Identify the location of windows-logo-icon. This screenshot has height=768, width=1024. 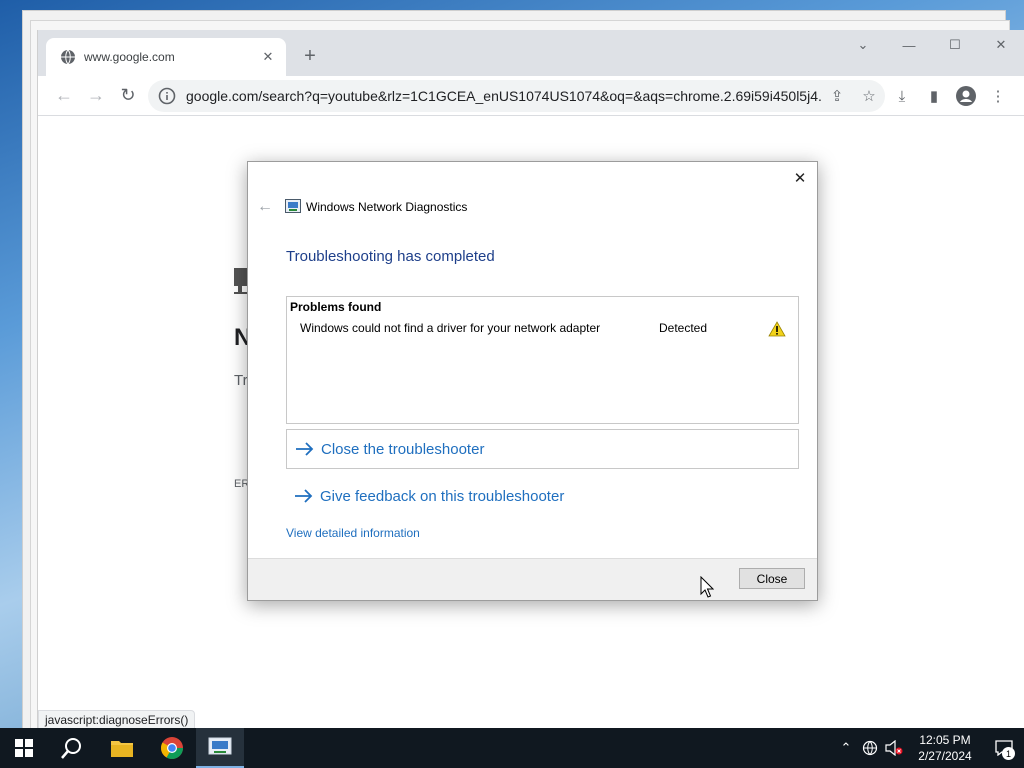
(24, 748).